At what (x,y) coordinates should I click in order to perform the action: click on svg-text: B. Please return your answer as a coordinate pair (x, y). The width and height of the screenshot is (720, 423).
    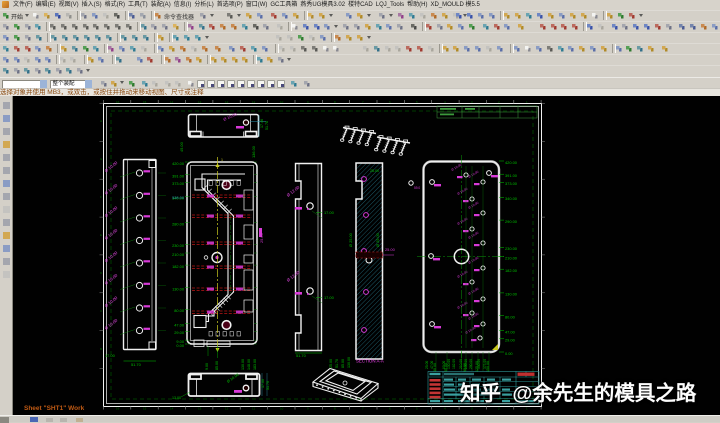
    Looking at the image, I should click on (101, 349).